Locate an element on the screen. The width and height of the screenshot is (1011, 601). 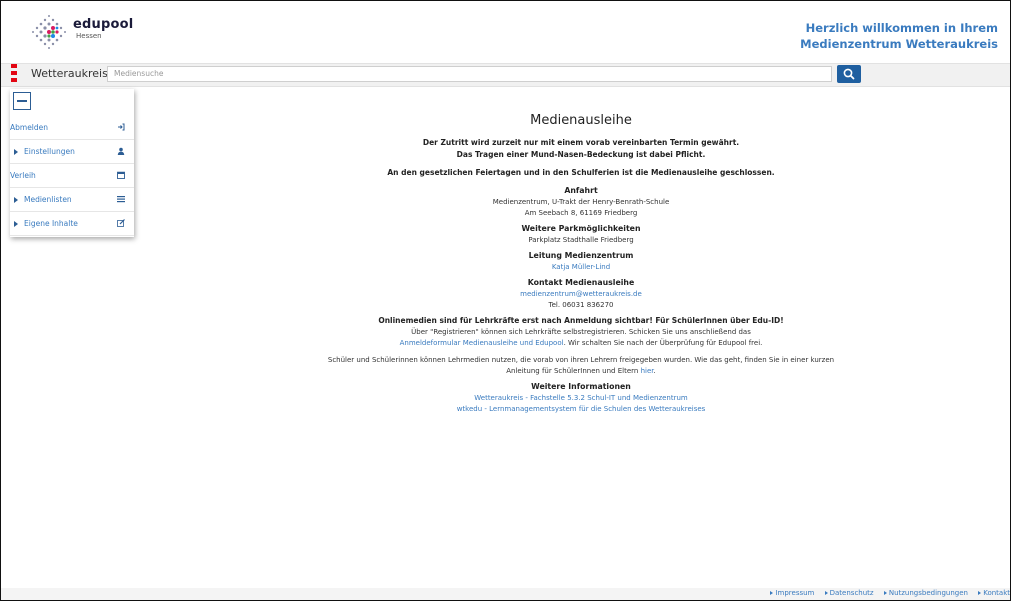
menu-item-medienlisten: Medienlisten is located at coordinates (72, 200).